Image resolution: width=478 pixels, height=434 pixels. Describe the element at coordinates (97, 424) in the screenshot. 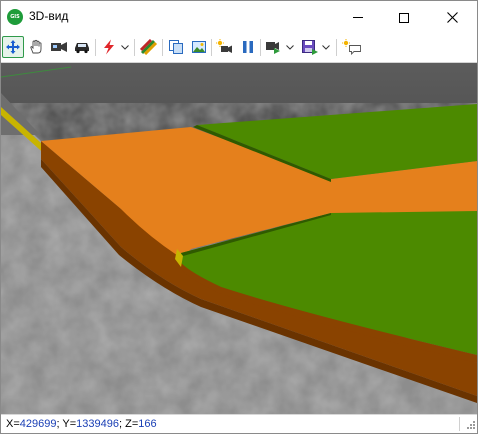

I see `y-value: 1339496` at that location.